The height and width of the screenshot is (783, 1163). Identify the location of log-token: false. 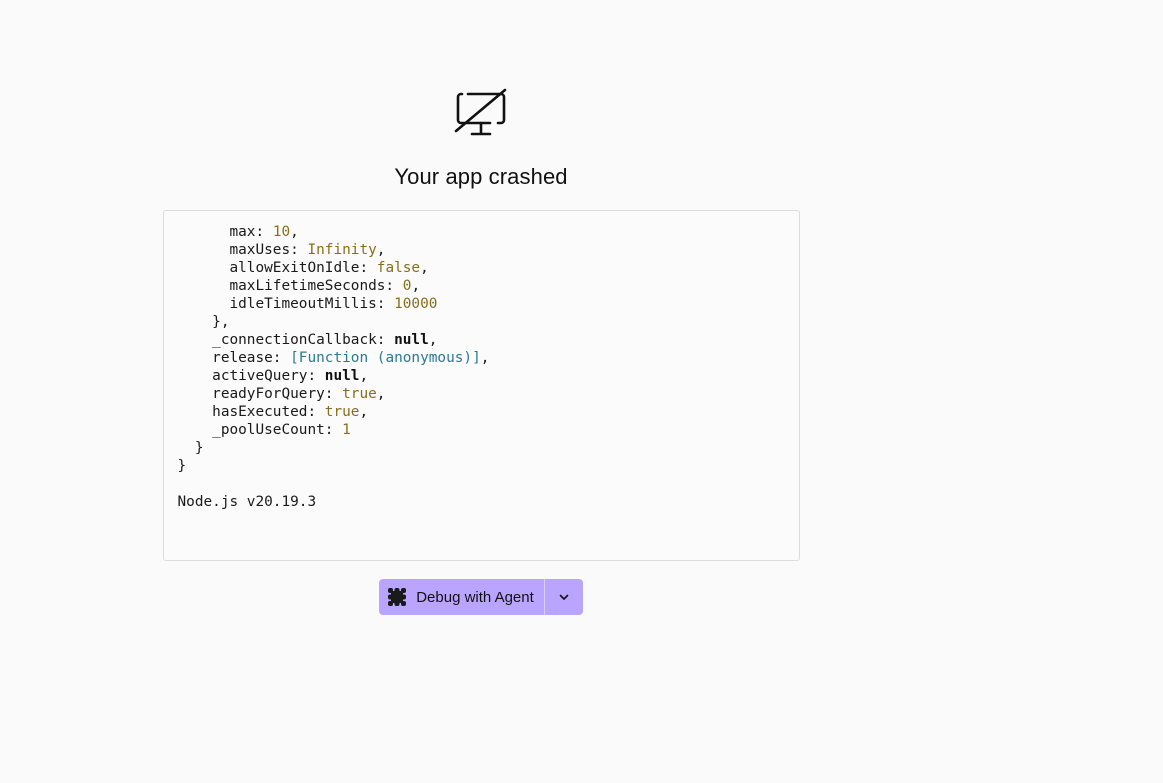
(398, 268).